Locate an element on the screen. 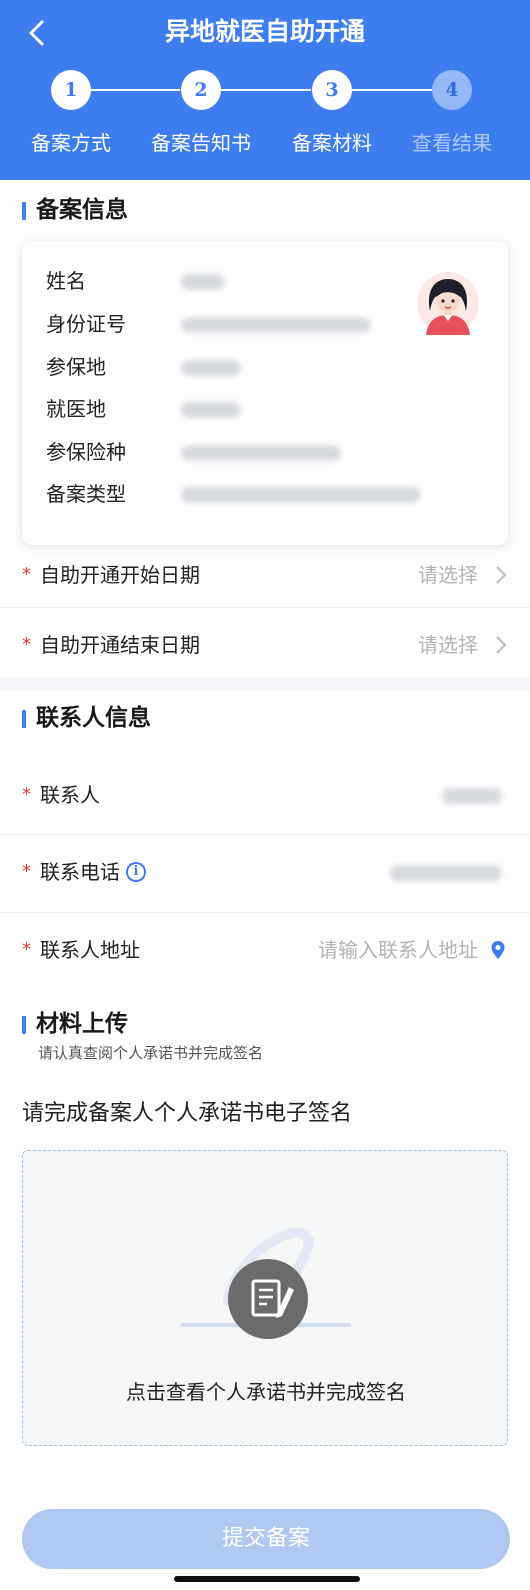  info-label: 身份证号 is located at coordinates (86, 324).